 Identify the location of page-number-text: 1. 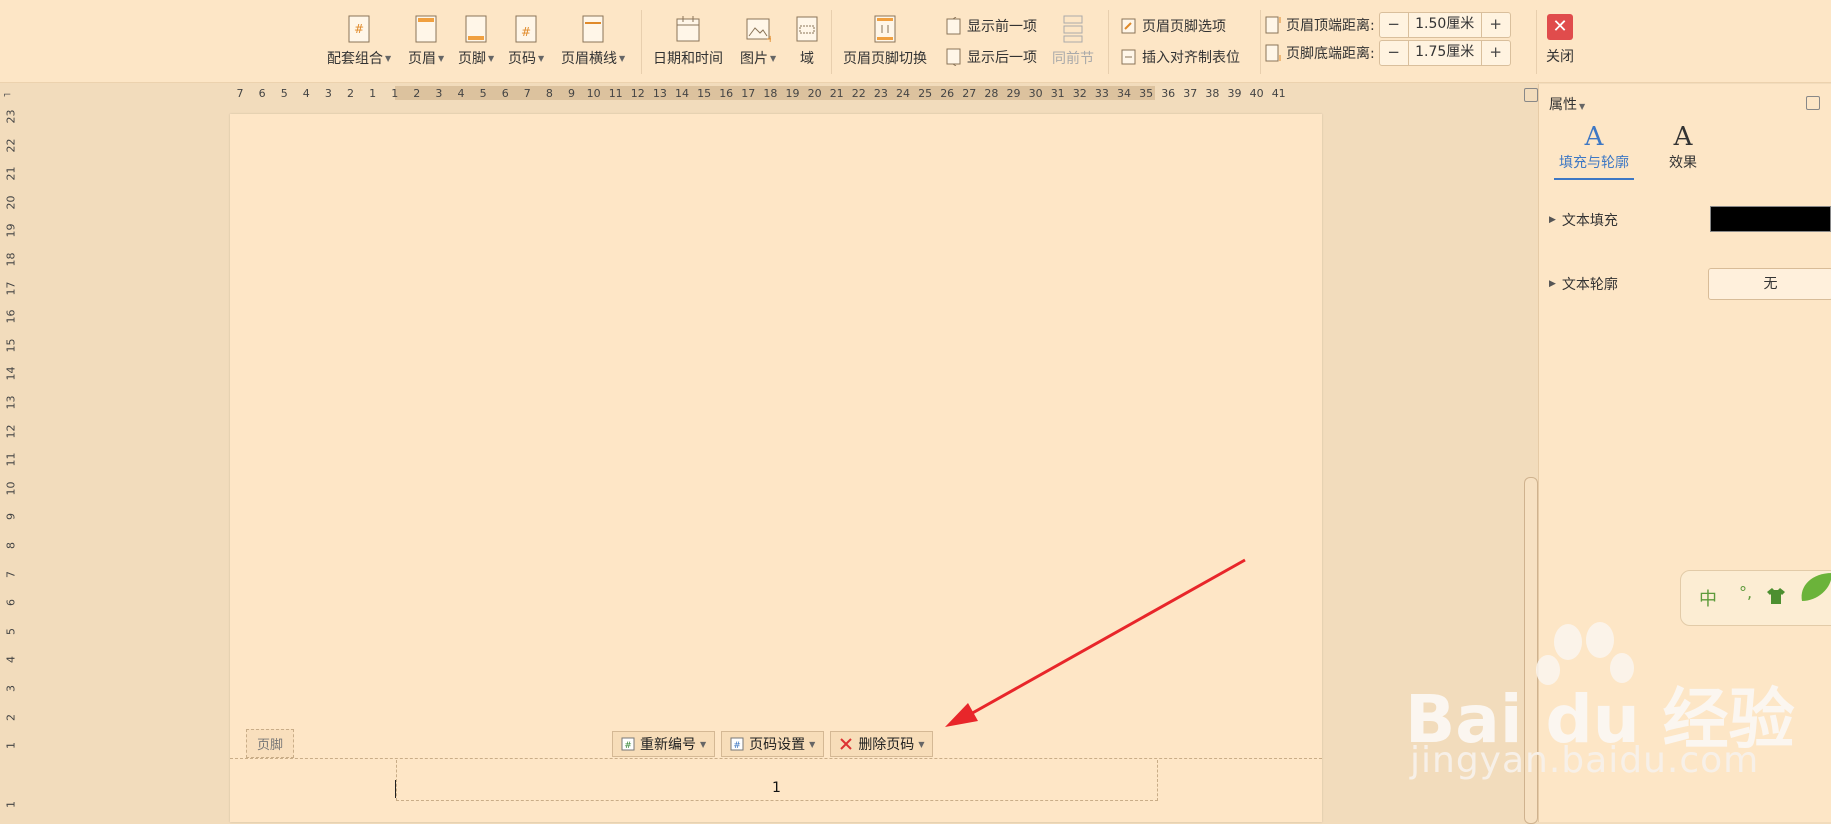
(776, 788).